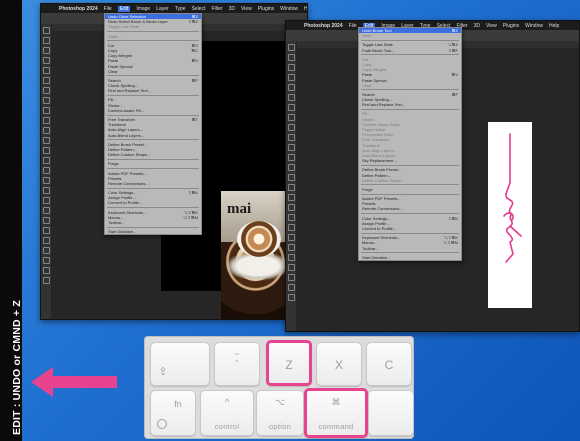 The width and height of the screenshot is (580, 441). Describe the element at coordinates (239, 209) in the screenshot. I see `newspaper-text: mai` at that location.